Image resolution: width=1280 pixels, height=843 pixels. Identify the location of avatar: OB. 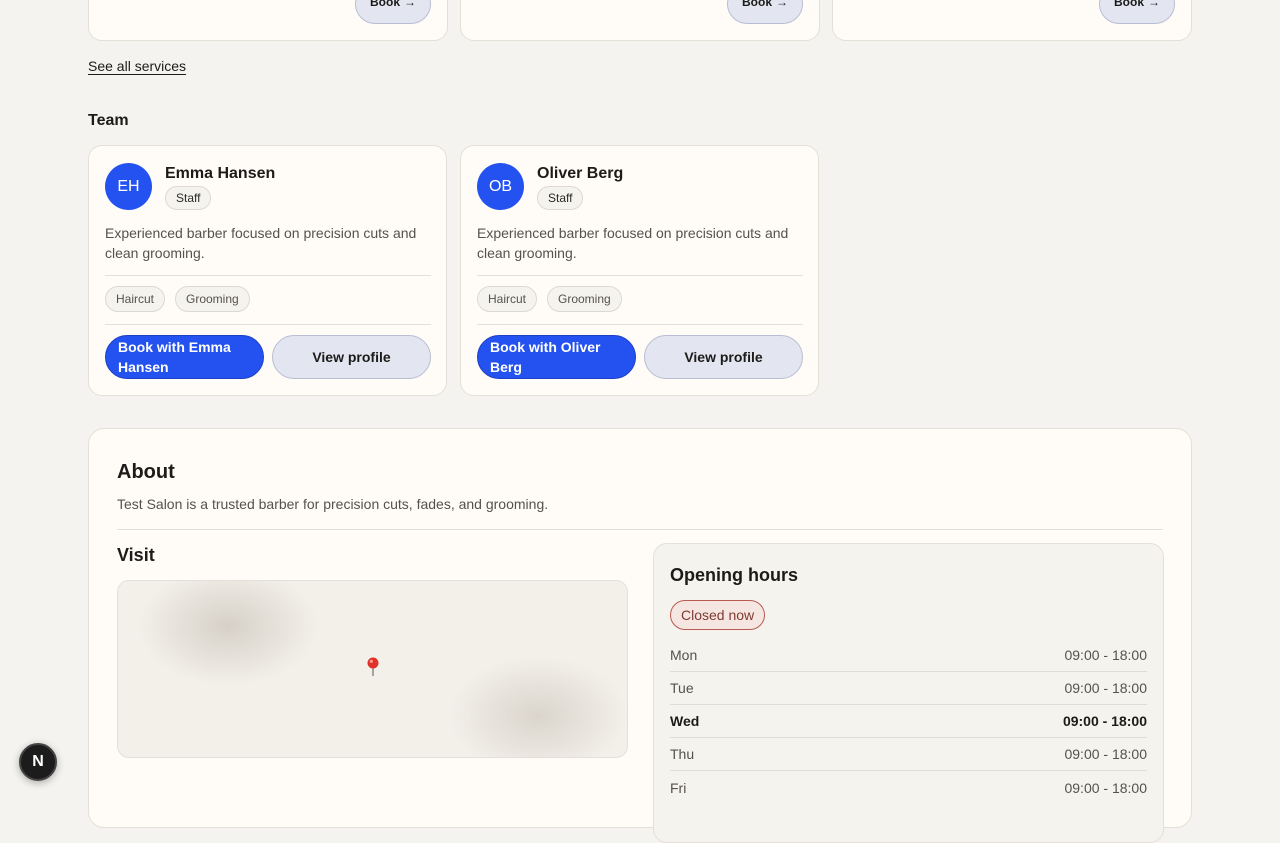
(500, 186).